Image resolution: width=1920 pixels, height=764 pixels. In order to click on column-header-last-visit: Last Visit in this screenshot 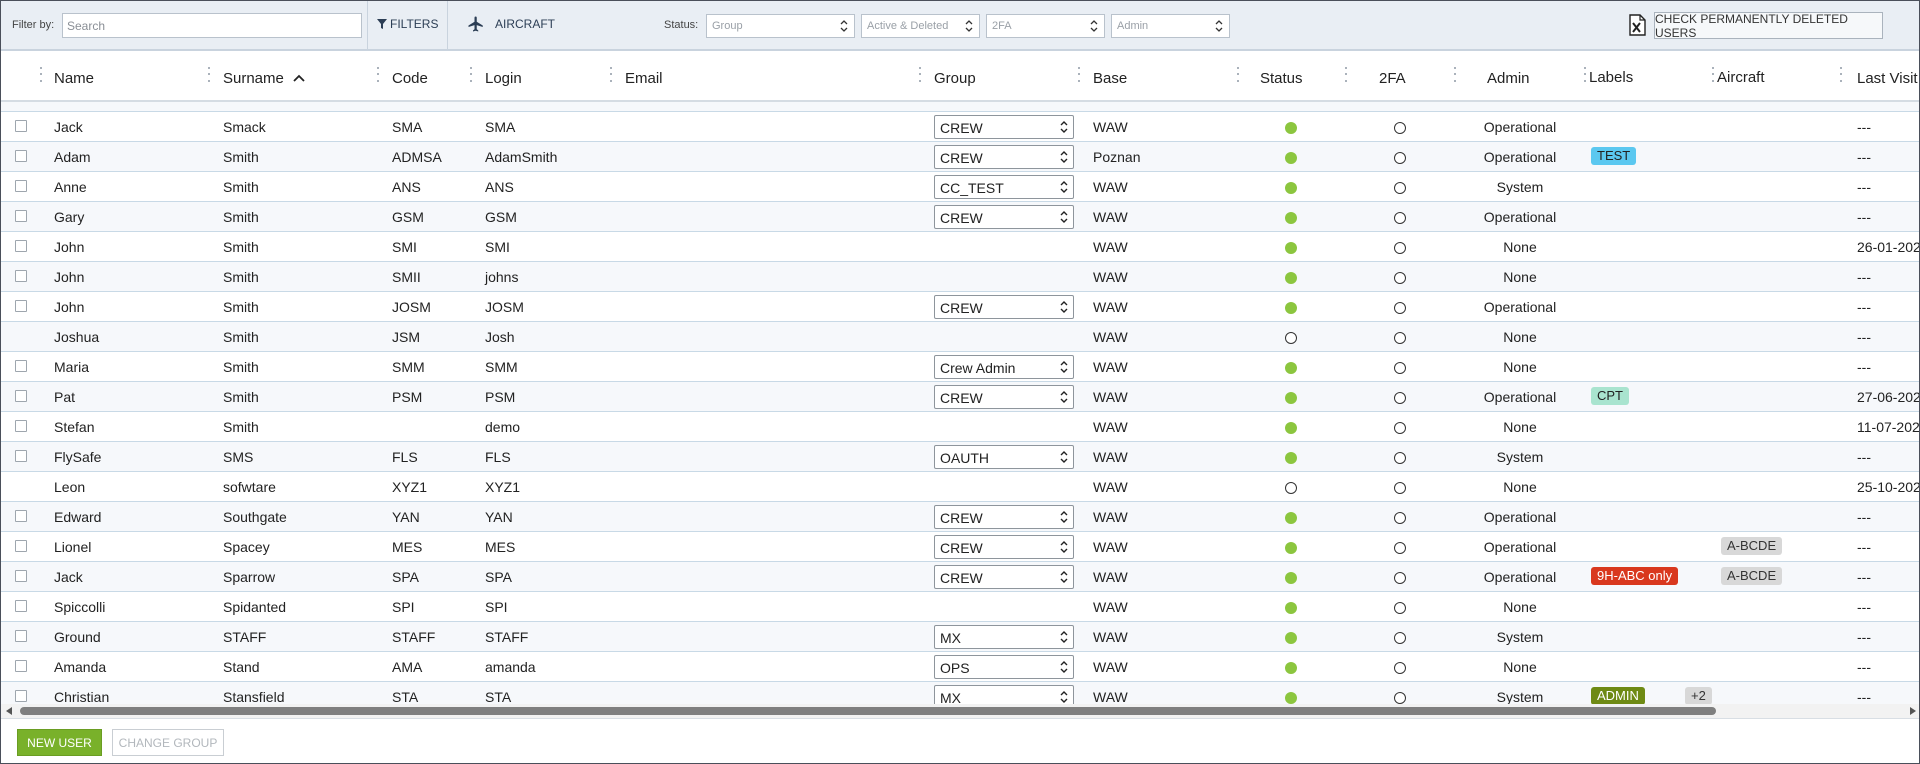, I will do `click(1887, 78)`.